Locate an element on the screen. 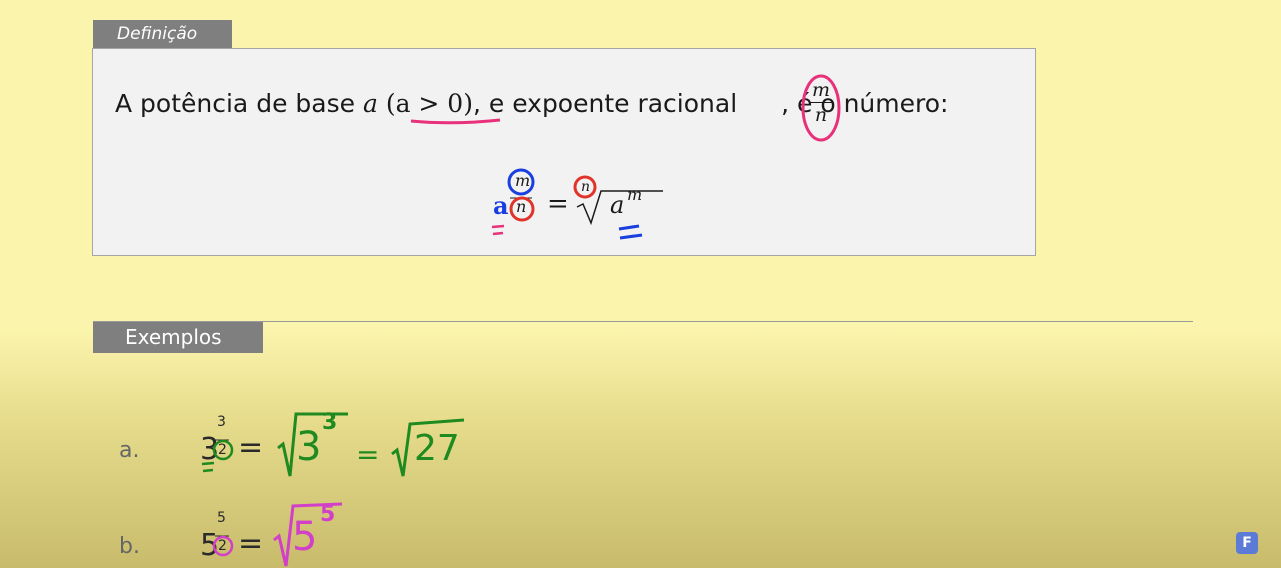  example-b-label: b. is located at coordinates (129, 546).